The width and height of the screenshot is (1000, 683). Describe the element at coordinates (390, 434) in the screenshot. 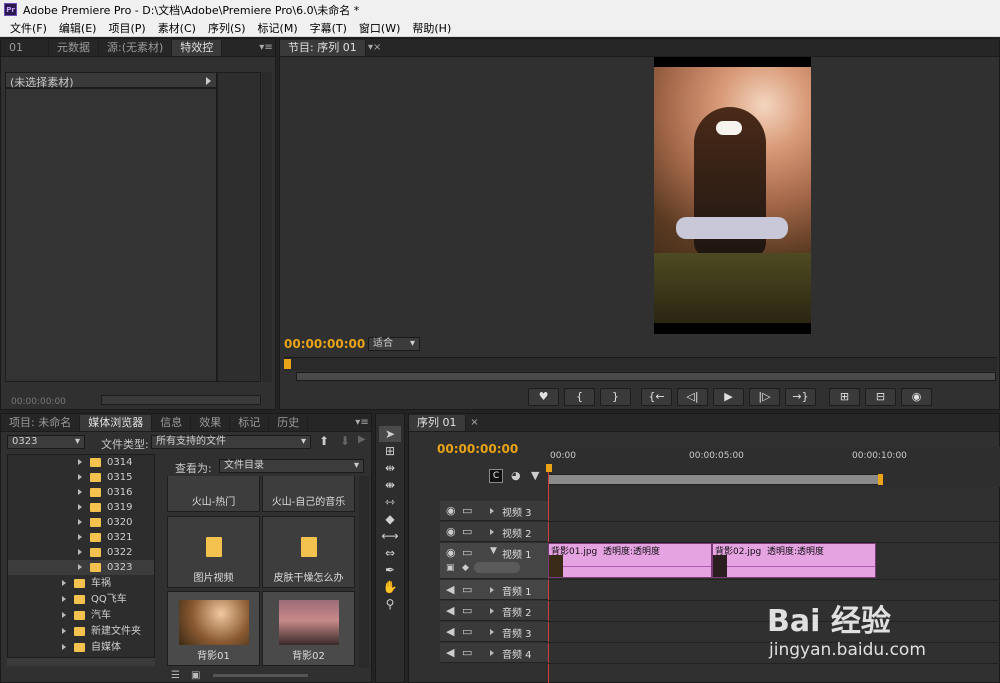

I see `selection-tool-icon: ➤` at that location.